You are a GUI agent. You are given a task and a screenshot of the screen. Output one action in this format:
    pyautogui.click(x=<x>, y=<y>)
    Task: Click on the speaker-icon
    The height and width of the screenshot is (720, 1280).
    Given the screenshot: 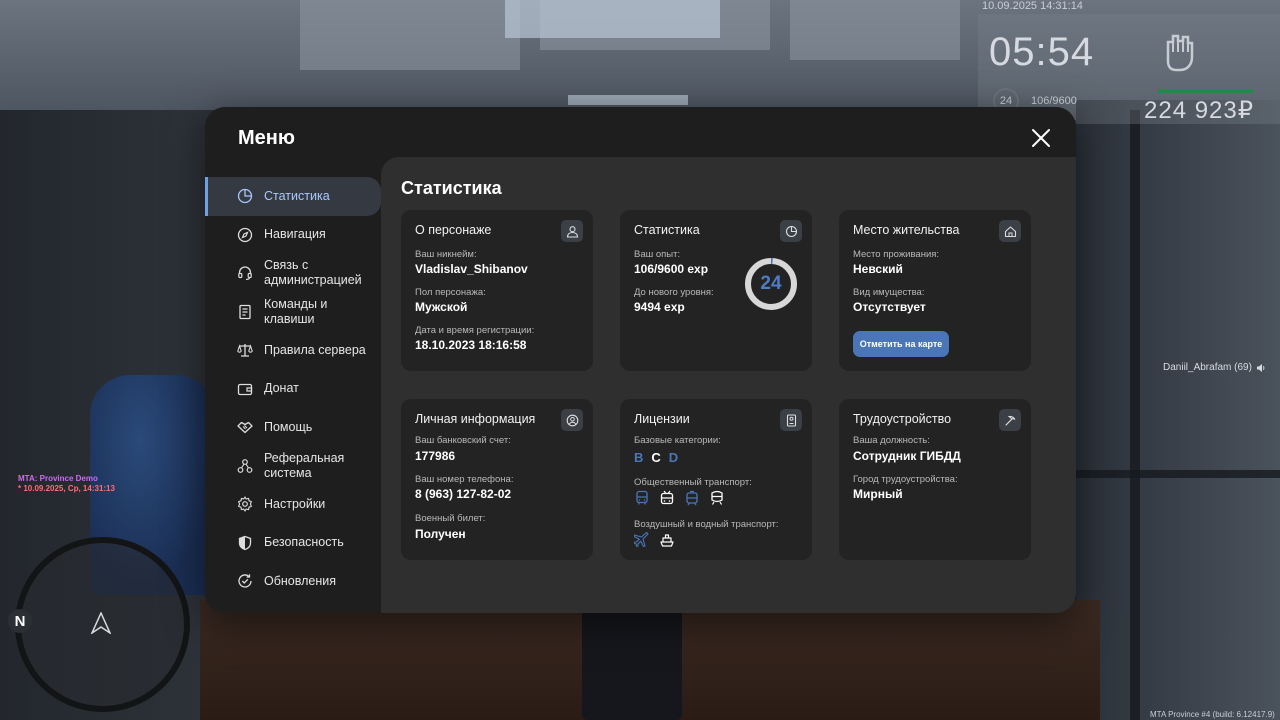 What is the action you would take?
    pyautogui.click(x=1260, y=367)
    